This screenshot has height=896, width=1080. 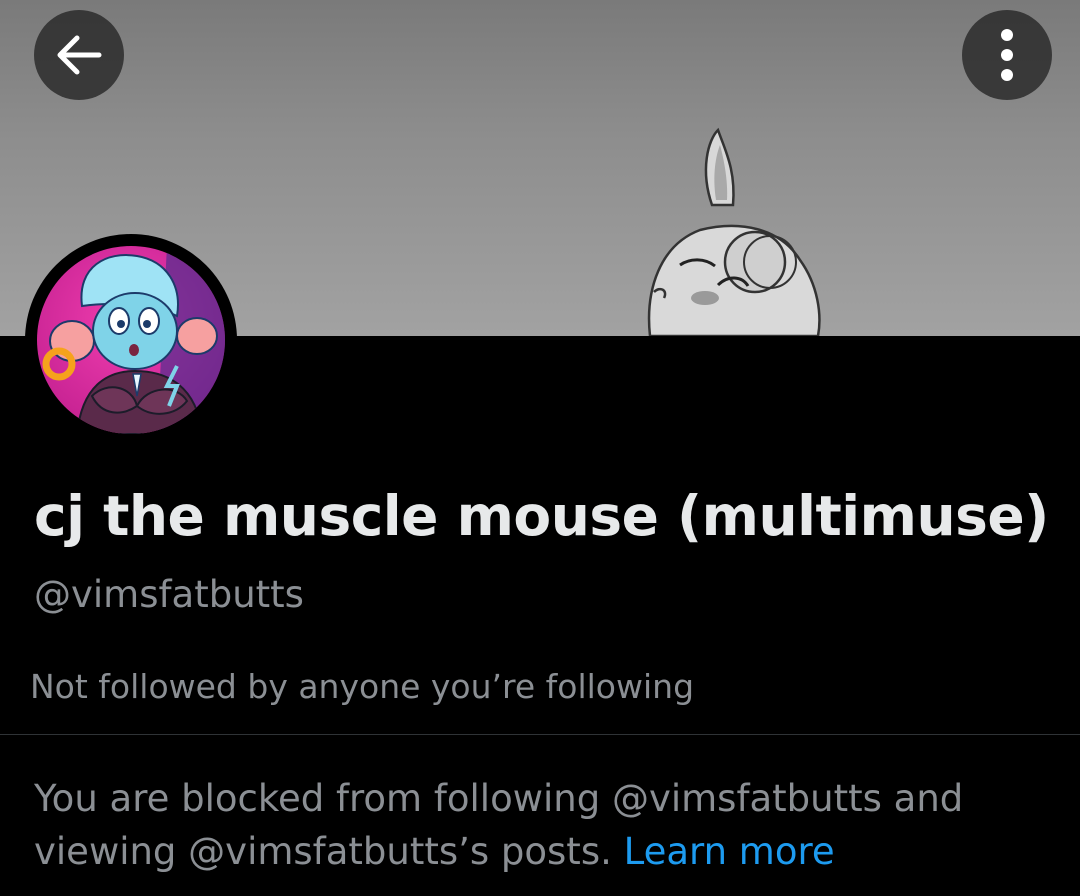 What do you see at coordinates (540, 734) in the screenshot?
I see `divider` at bounding box center [540, 734].